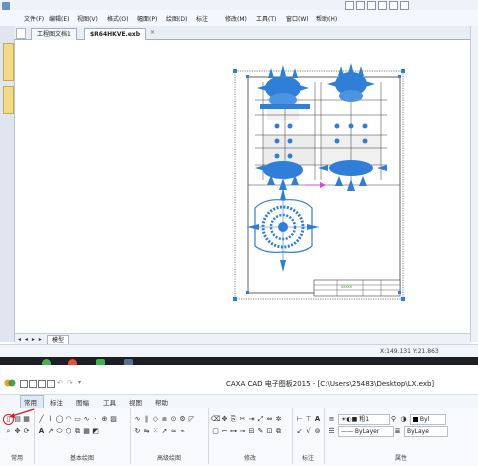 The height and width of the screenshot is (466, 478). I want to click on lineweight-icon: ≣, so click(397, 431).